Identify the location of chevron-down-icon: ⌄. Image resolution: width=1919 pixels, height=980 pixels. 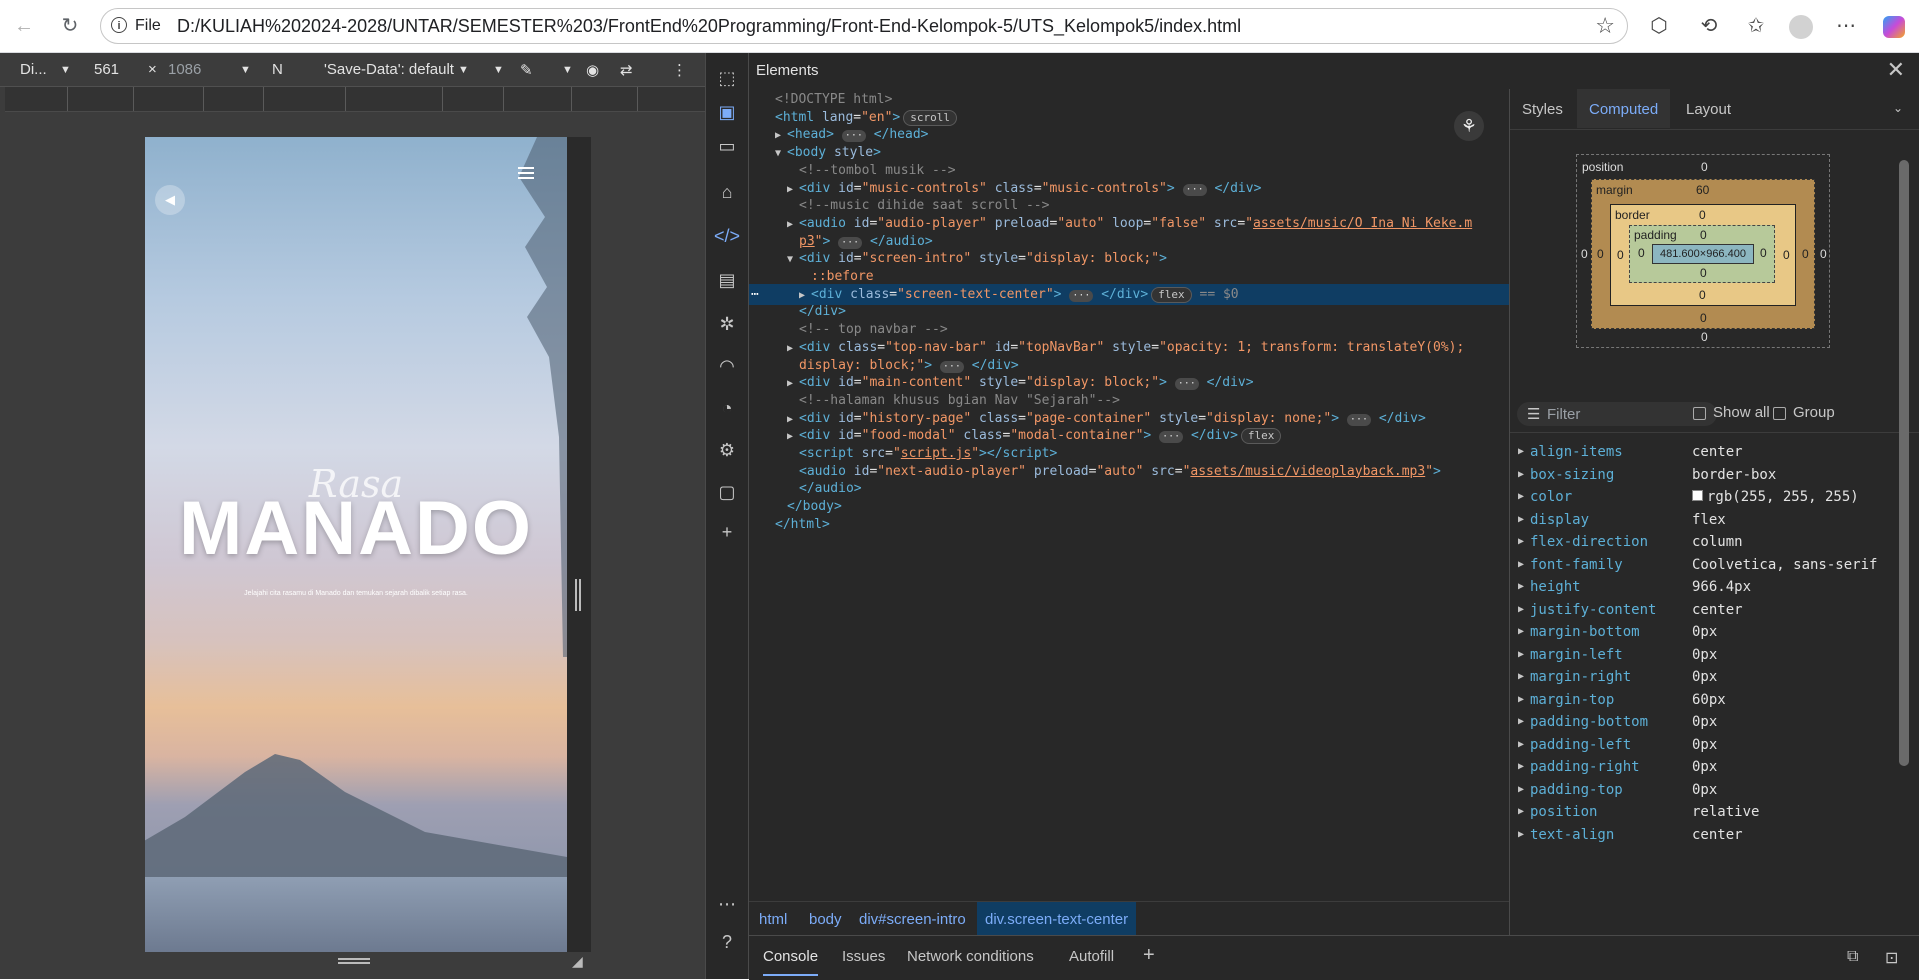
(1898, 108).